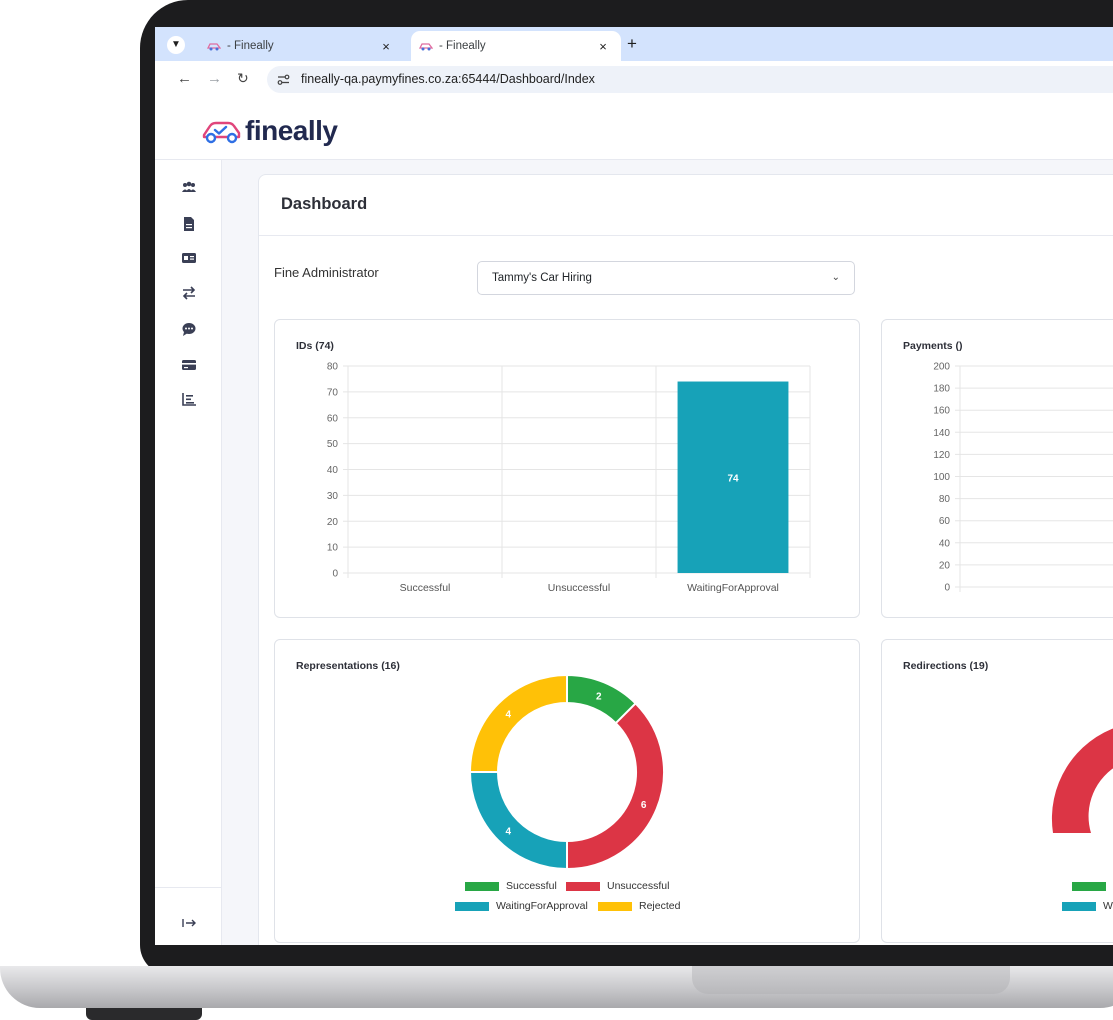 The height and width of the screenshot is (1020, 1113). What do you see at coordinates (188, 552) in the screenshot?
I see `sidebar` at bounding box center [188, 552].